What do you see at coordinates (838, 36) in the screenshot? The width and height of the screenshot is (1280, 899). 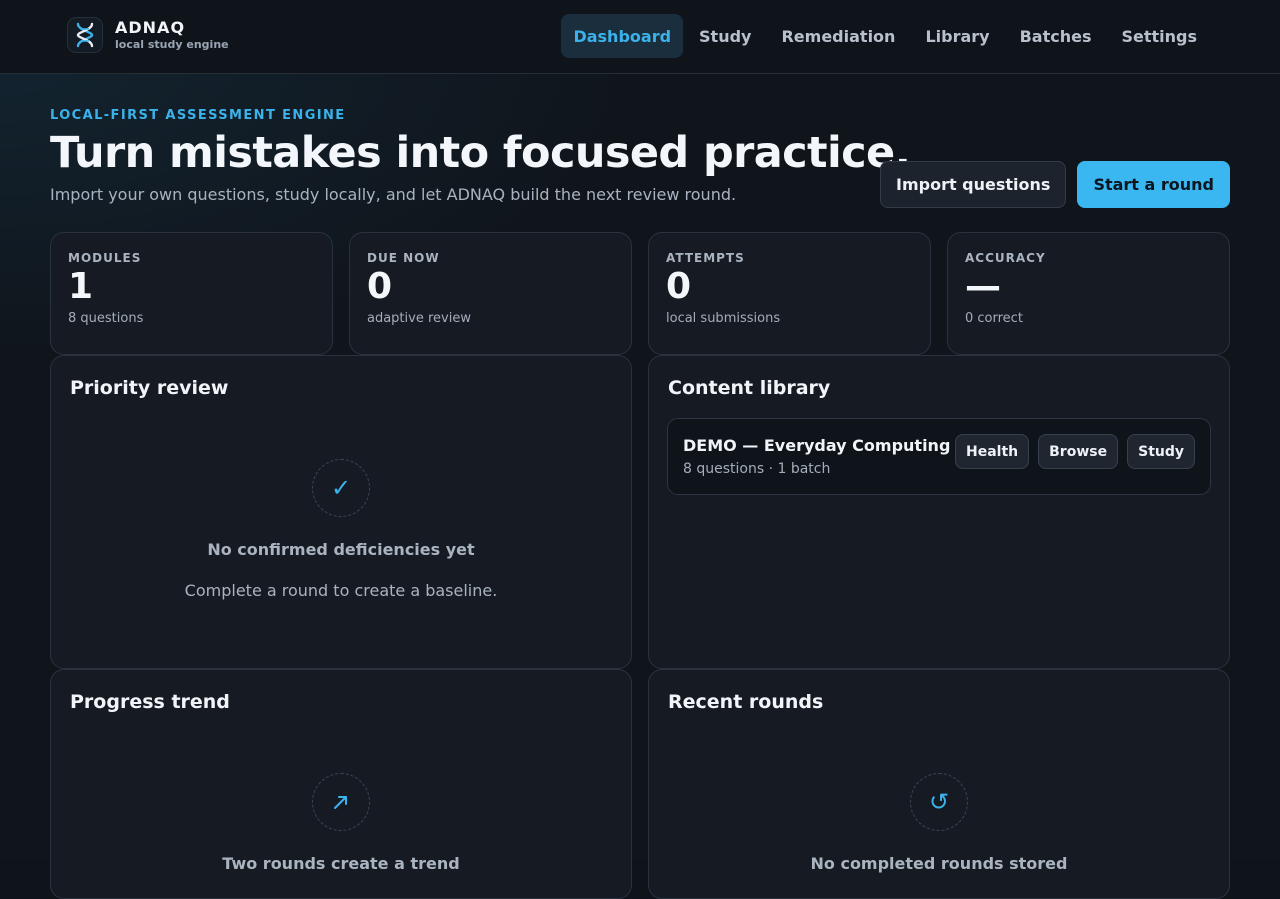 I see `nav-remediation: Remediation` at bounding box center [838, 36].